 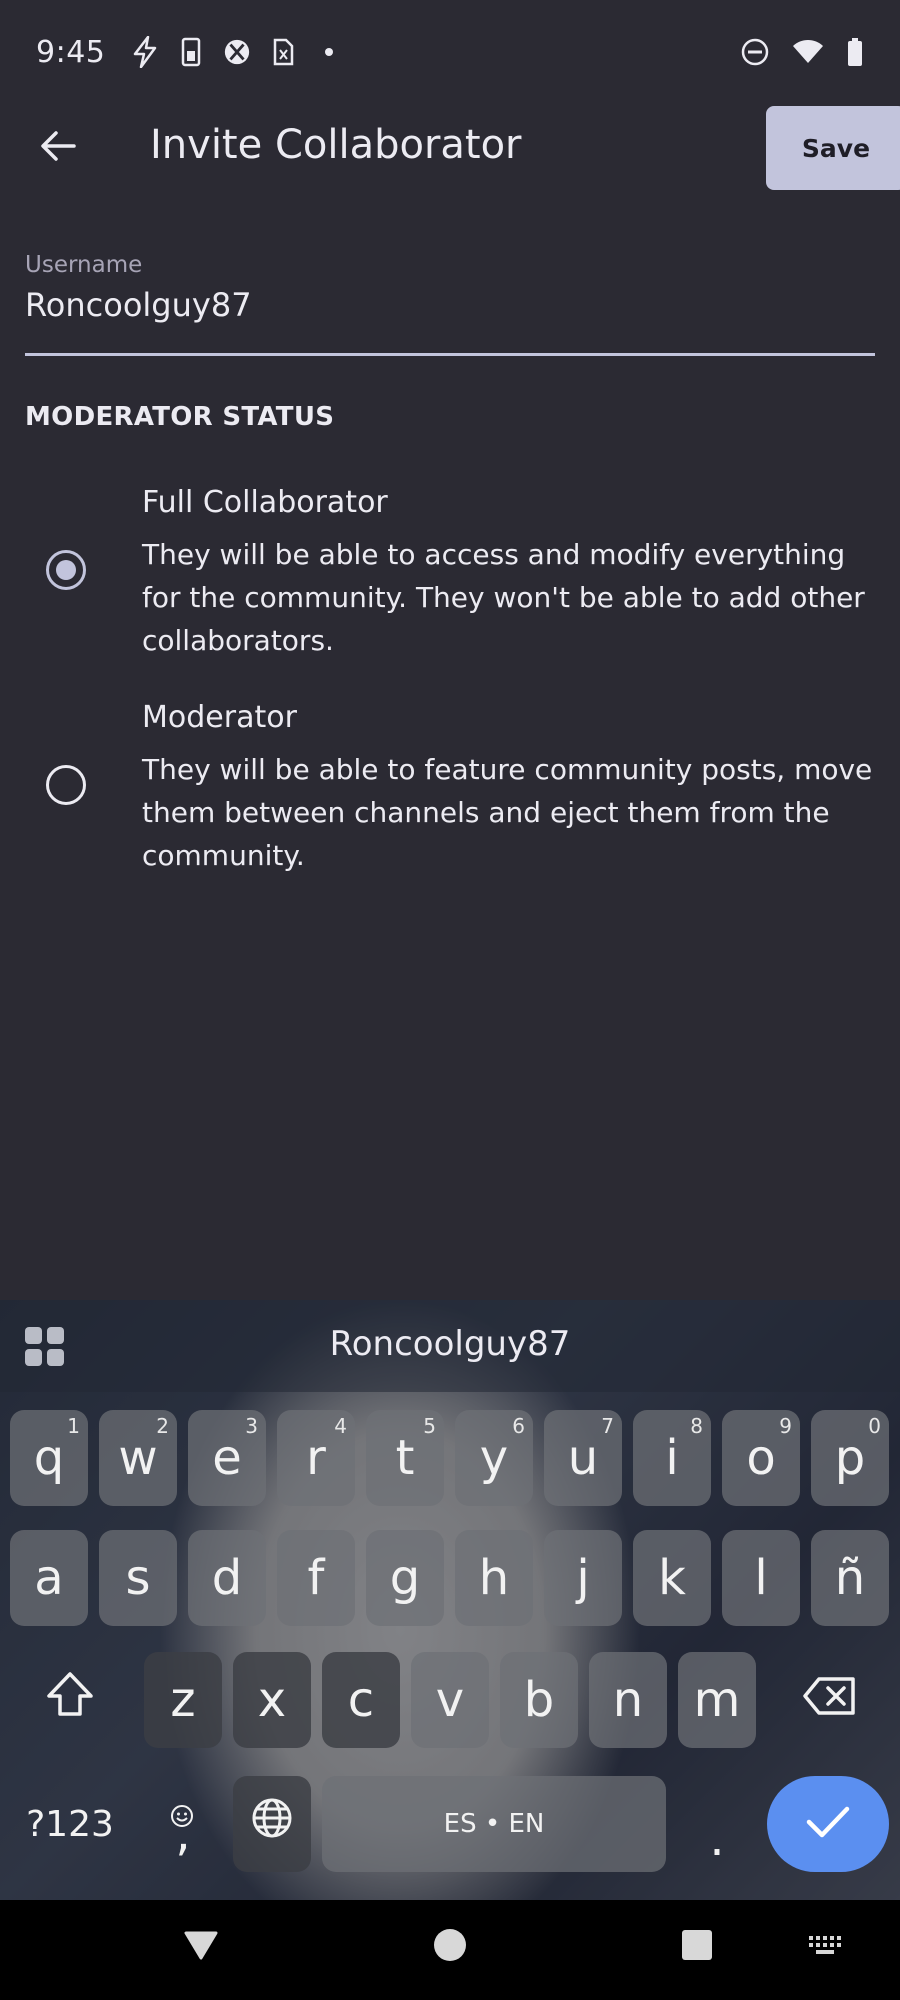 I want to click on key-label: q, so click(x=49, y=1458).